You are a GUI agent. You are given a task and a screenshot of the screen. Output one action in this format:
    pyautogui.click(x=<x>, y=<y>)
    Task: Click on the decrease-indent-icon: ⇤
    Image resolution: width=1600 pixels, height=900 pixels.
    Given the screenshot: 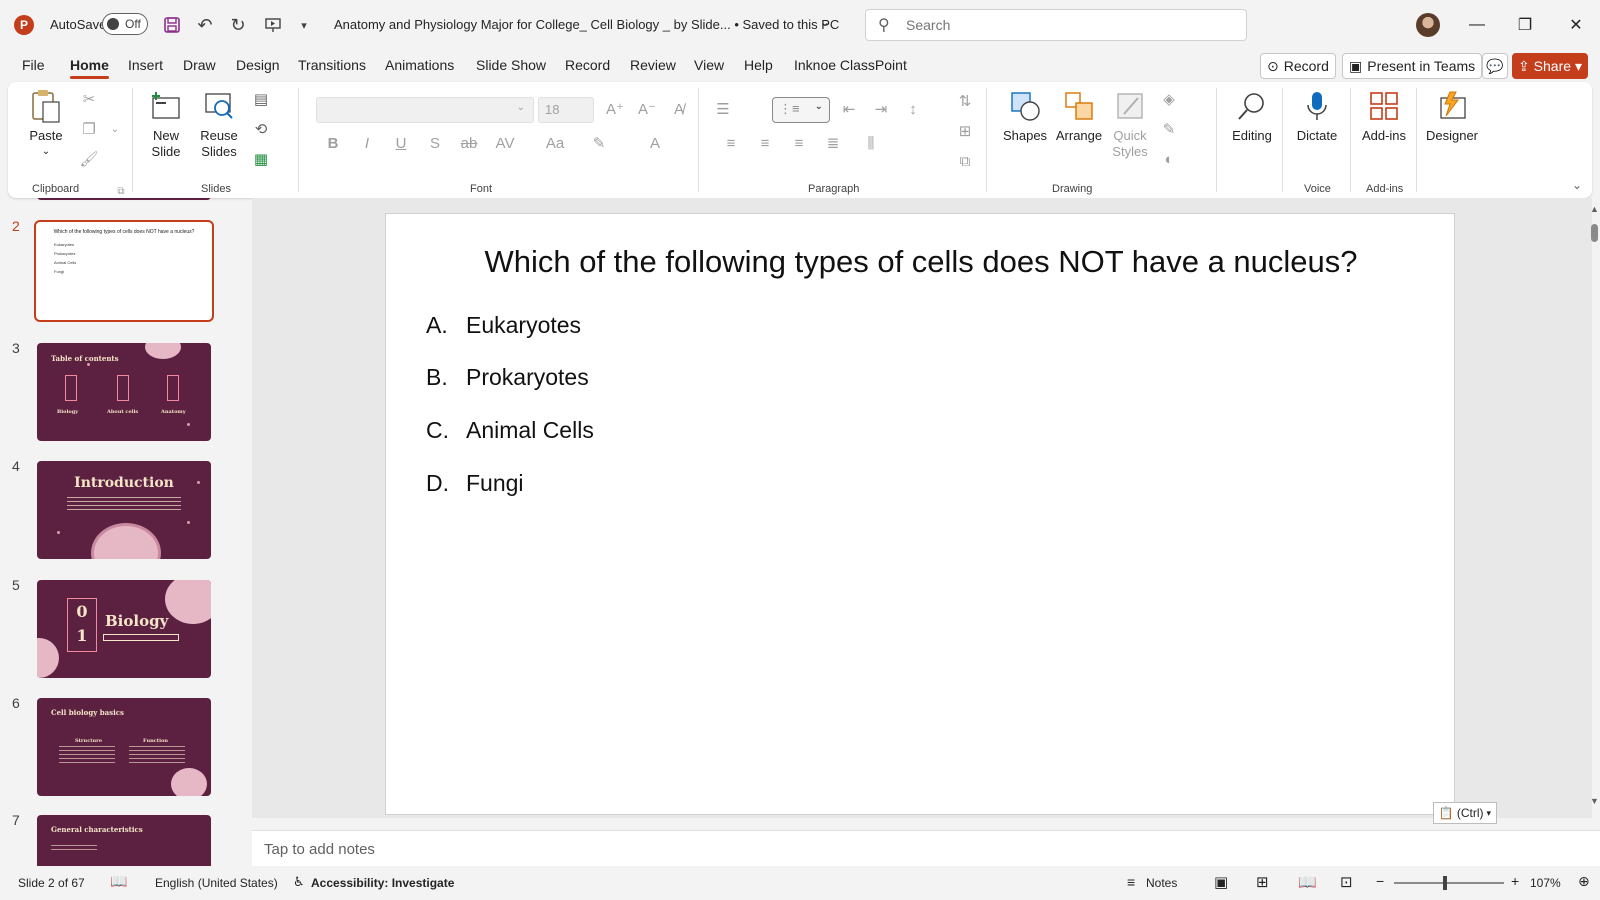 What is the action you would take?
    pyautogui.click(x=849, y=109)
    